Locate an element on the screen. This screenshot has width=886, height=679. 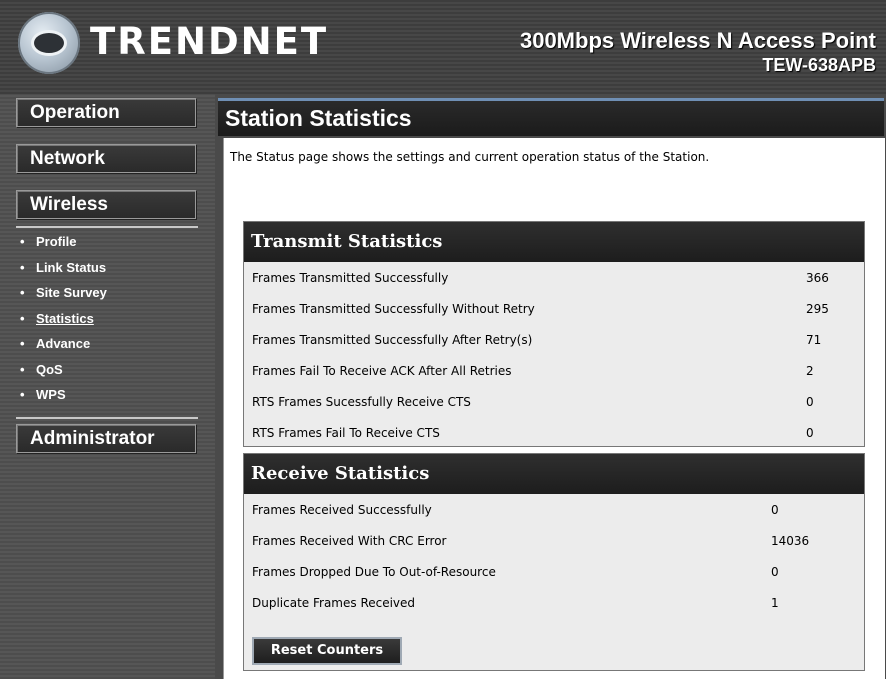
page-title: Station Statistics is located at coordinates (318, 118).